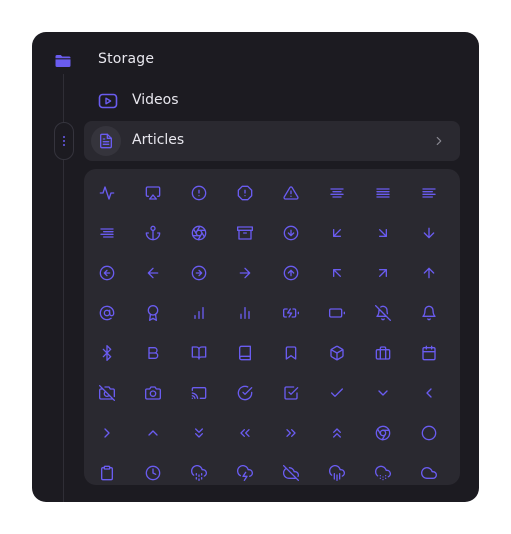 The image size is (511, 534). Describe the element at coordinates (337, 473) in the screenshot. I see `cloud-rain-icon` at that location.